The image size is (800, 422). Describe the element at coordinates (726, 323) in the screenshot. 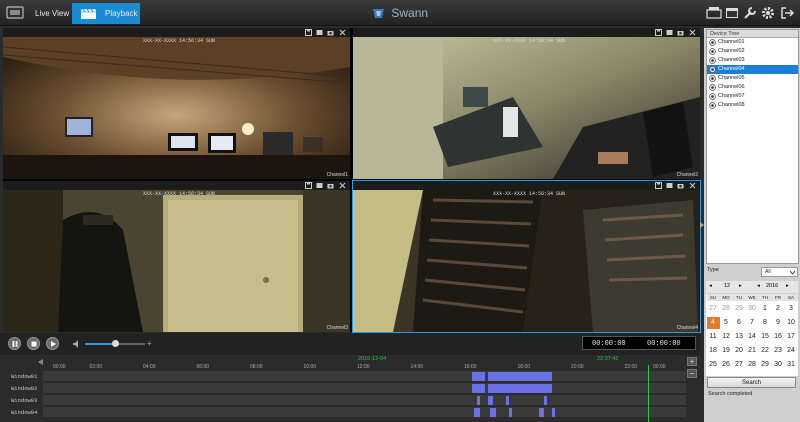

I see `calendar-day: 5` at that location.